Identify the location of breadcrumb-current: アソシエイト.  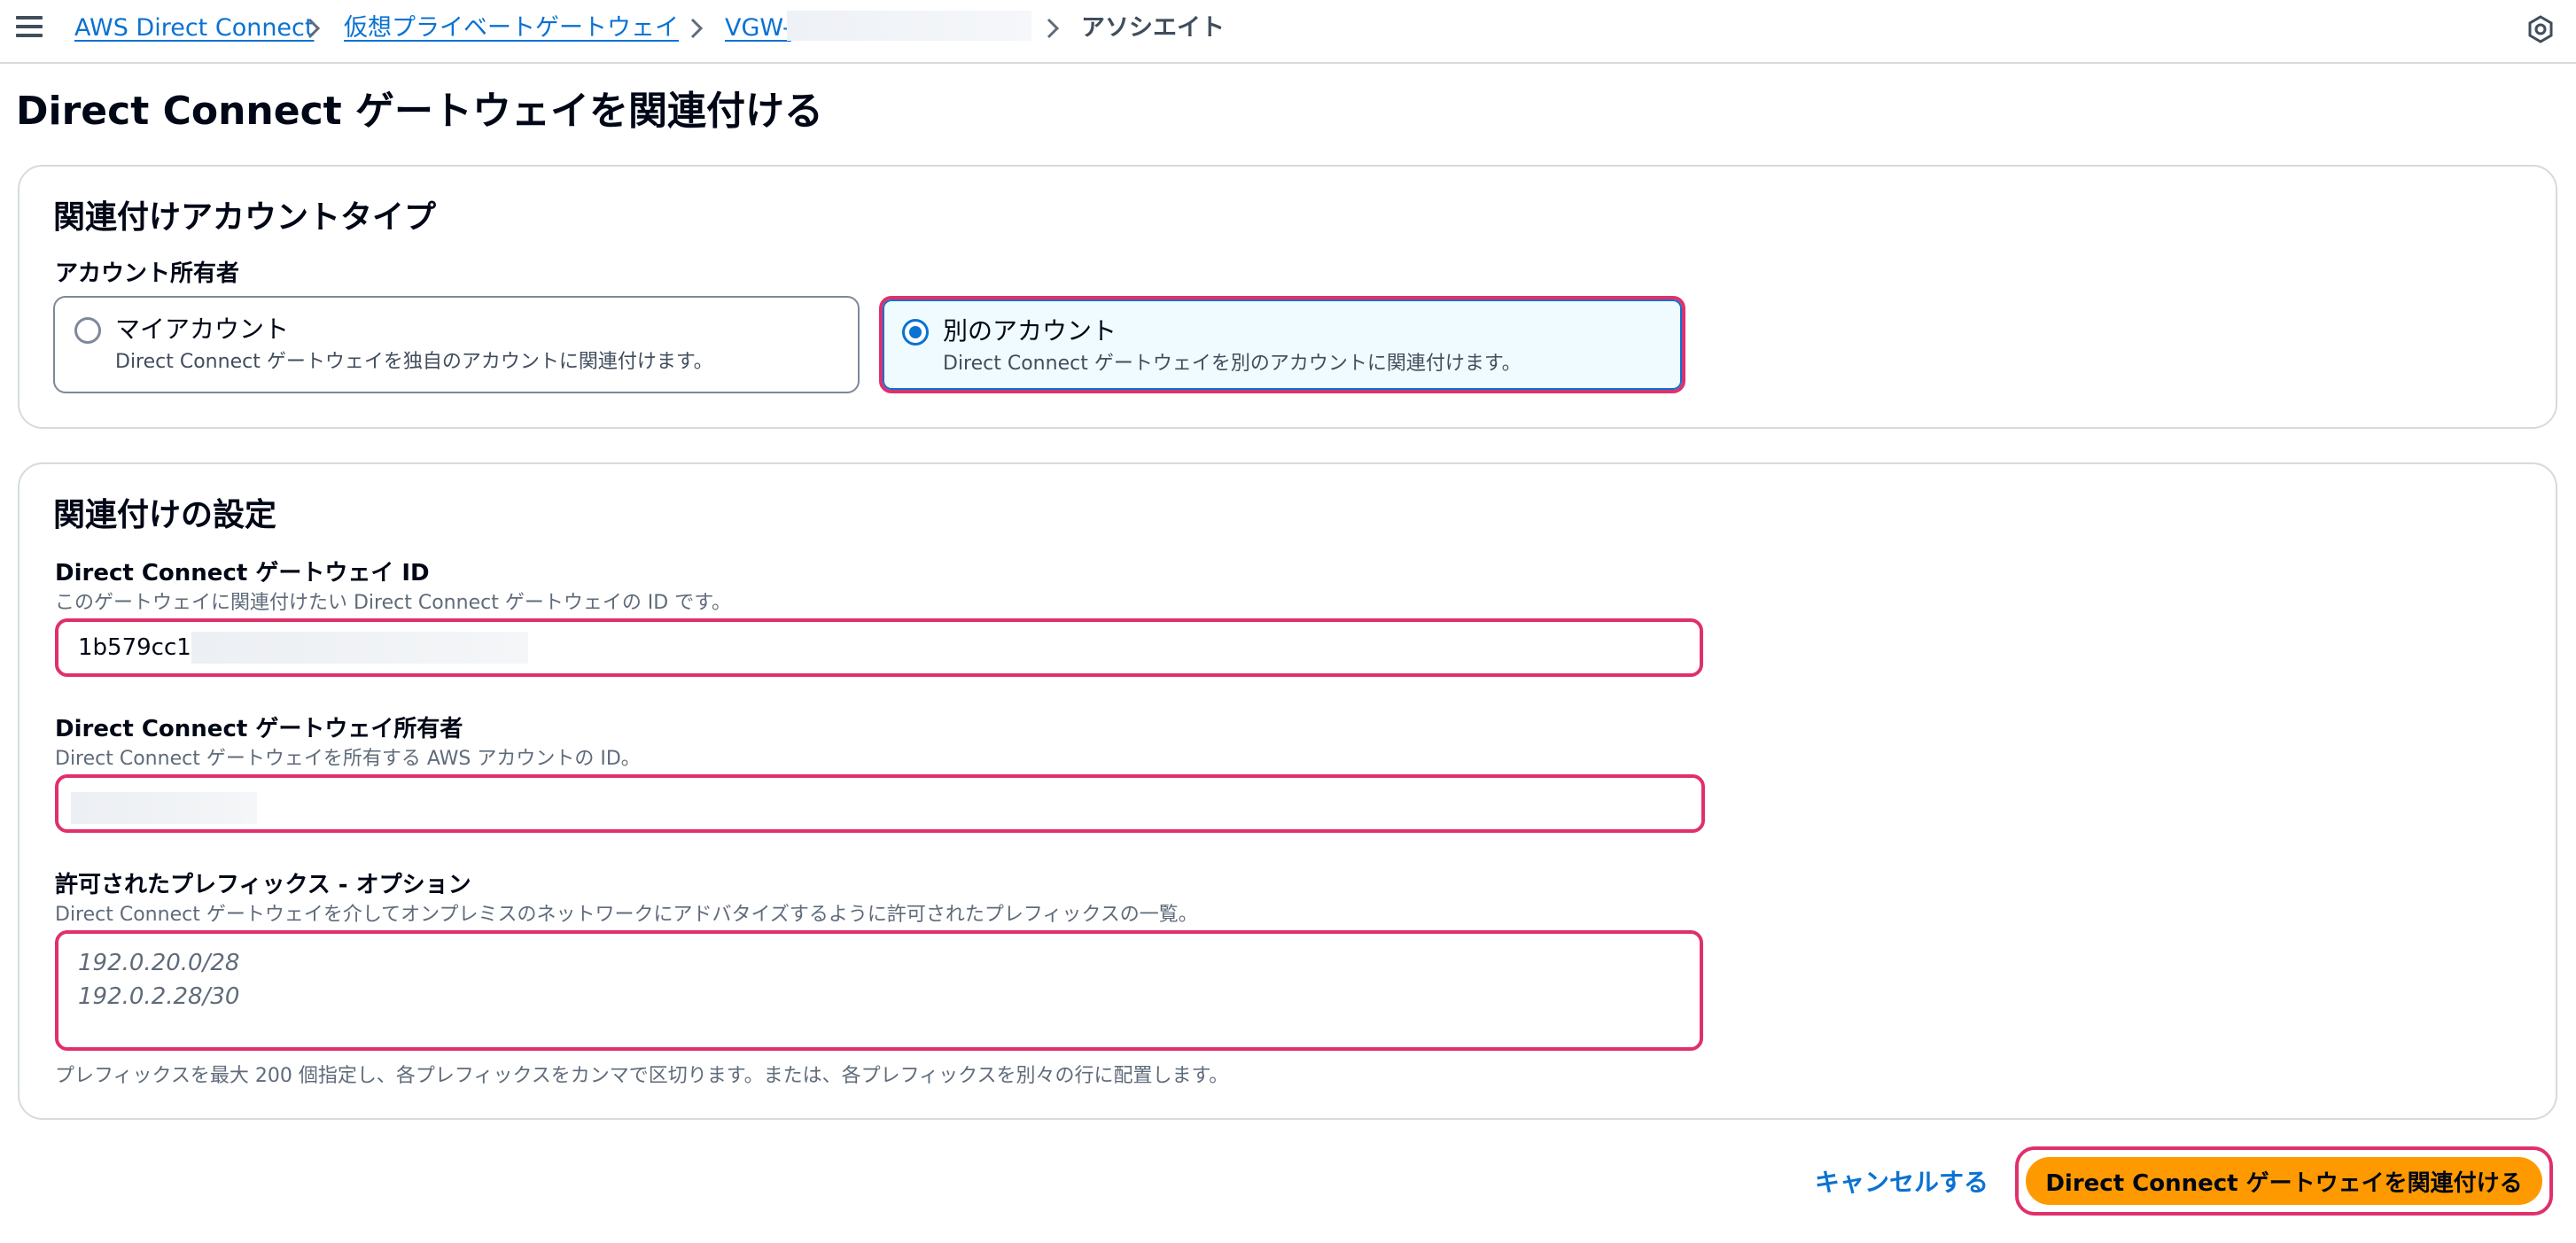
(1153, 28).